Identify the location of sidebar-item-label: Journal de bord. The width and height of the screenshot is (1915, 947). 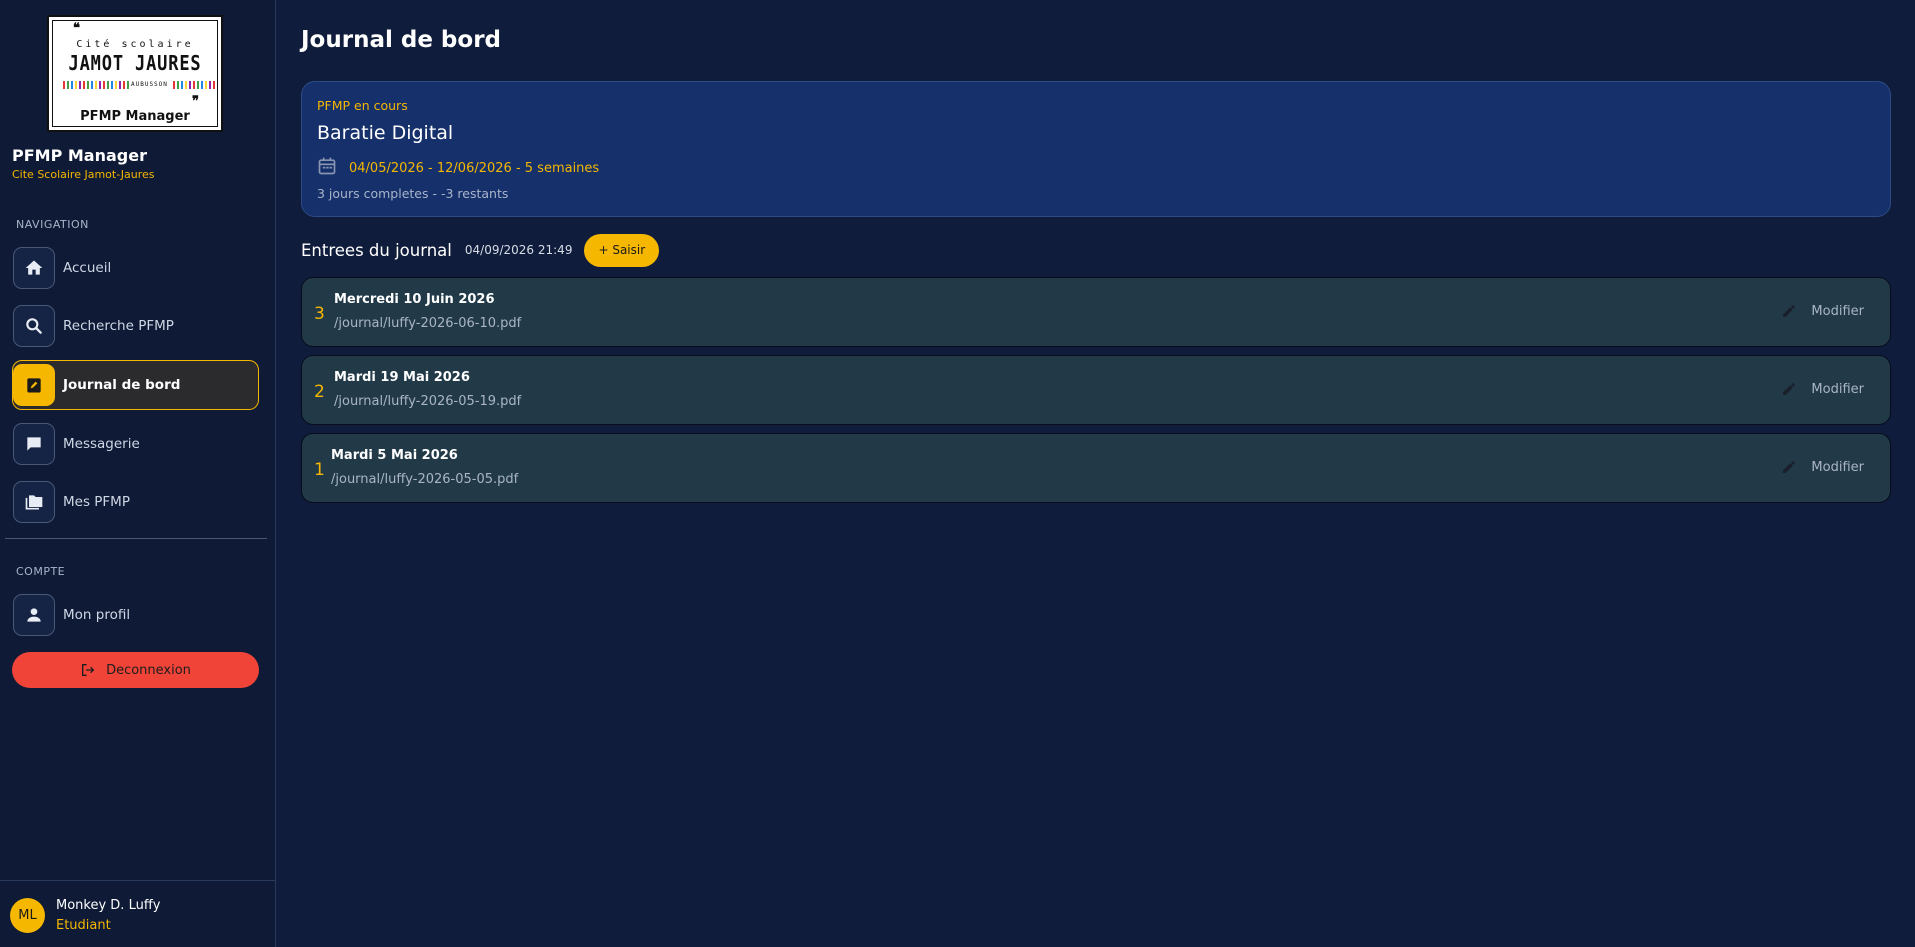
(122, 385).